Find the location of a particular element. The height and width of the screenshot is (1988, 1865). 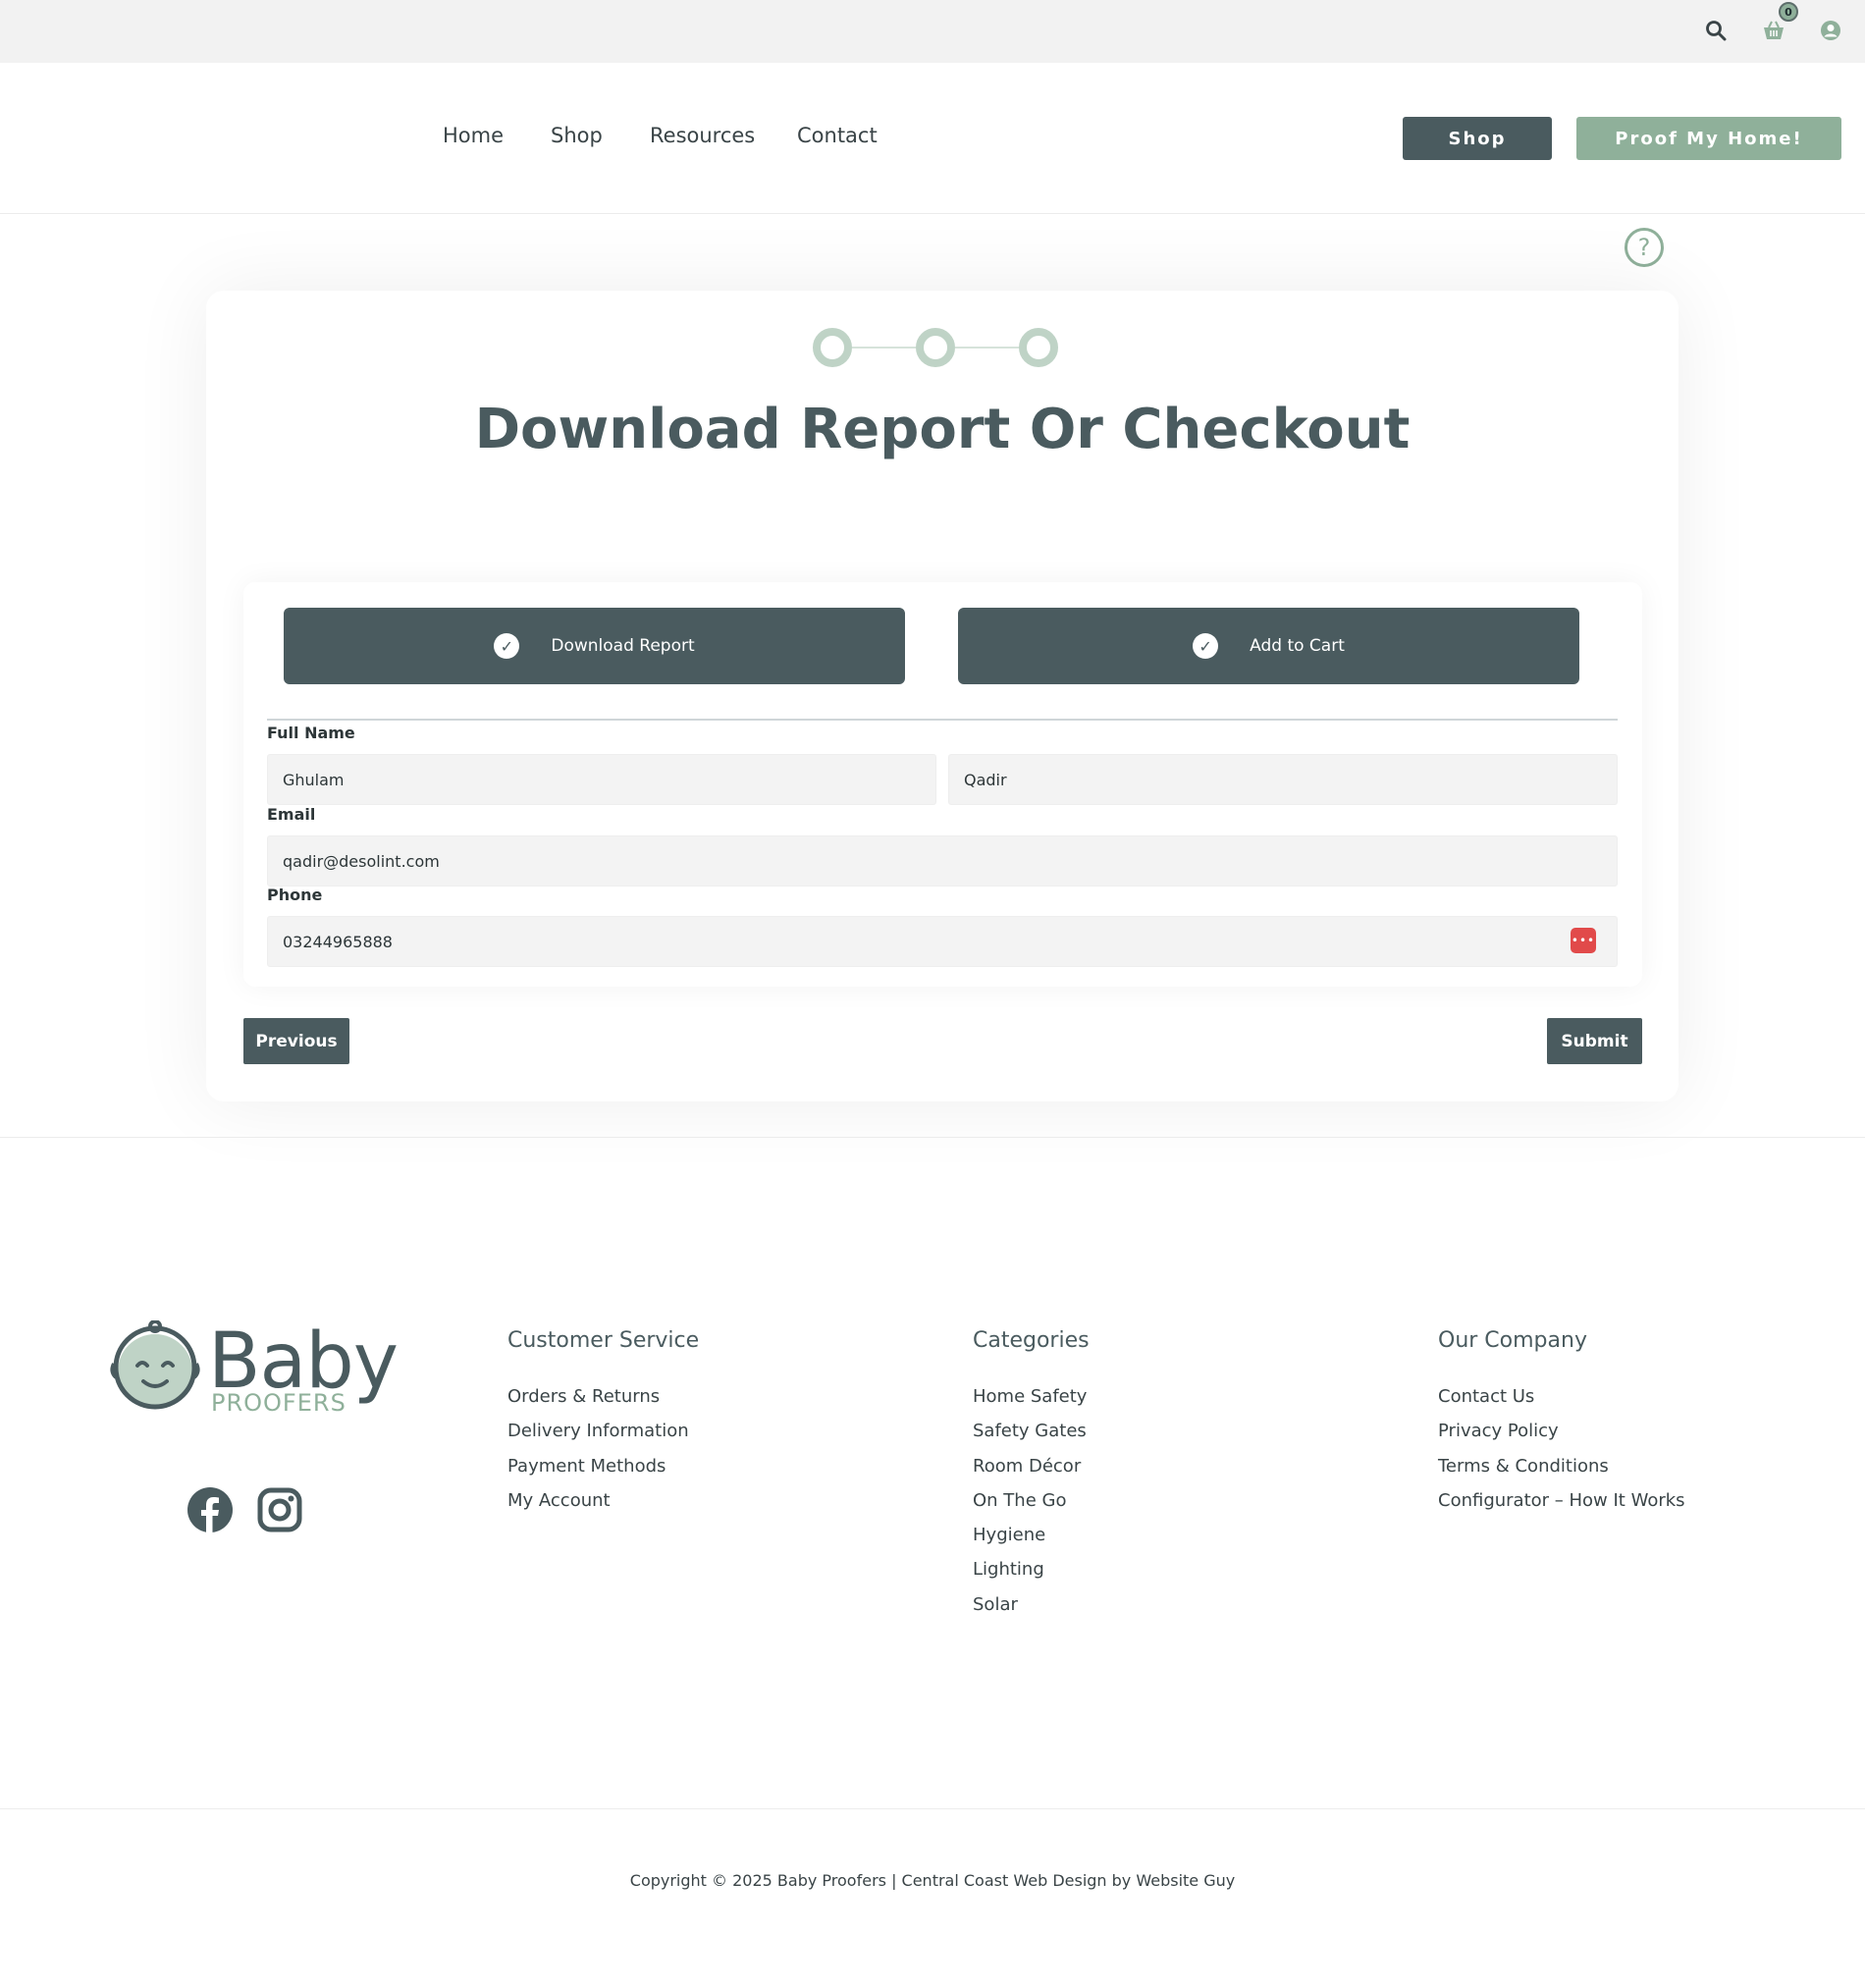

form-divider is located at coordinates (943, 720).